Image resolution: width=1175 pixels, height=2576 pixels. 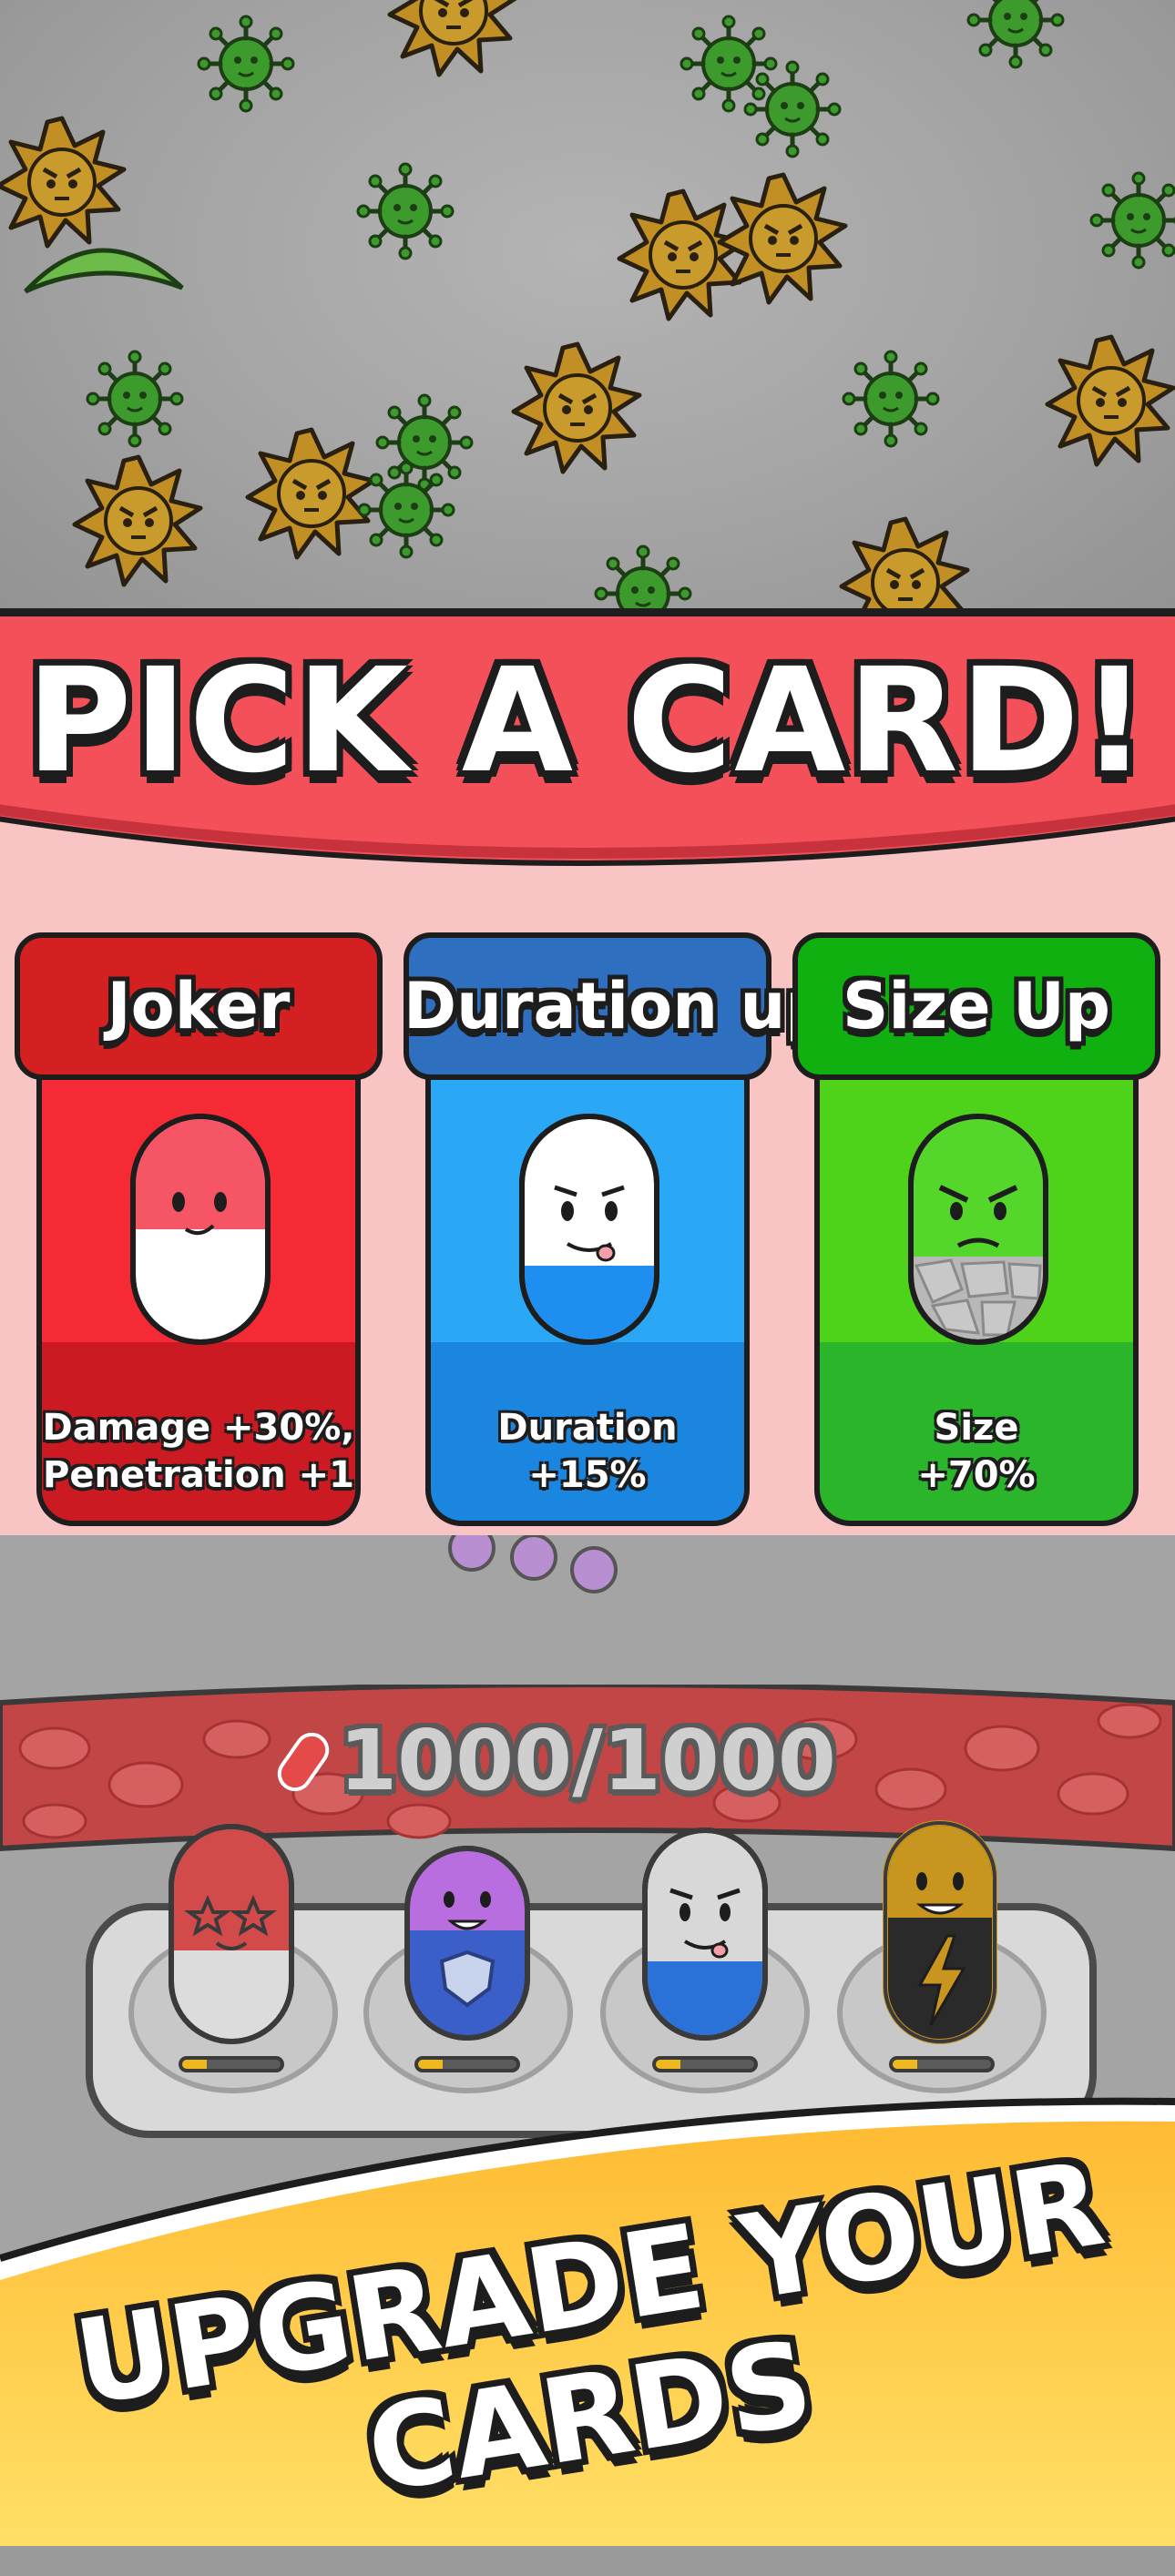 What do you see at coordinates (977, 1451) in the screenshot?
I see `card-description: Size +70%` at bounding box center [977, 1451].